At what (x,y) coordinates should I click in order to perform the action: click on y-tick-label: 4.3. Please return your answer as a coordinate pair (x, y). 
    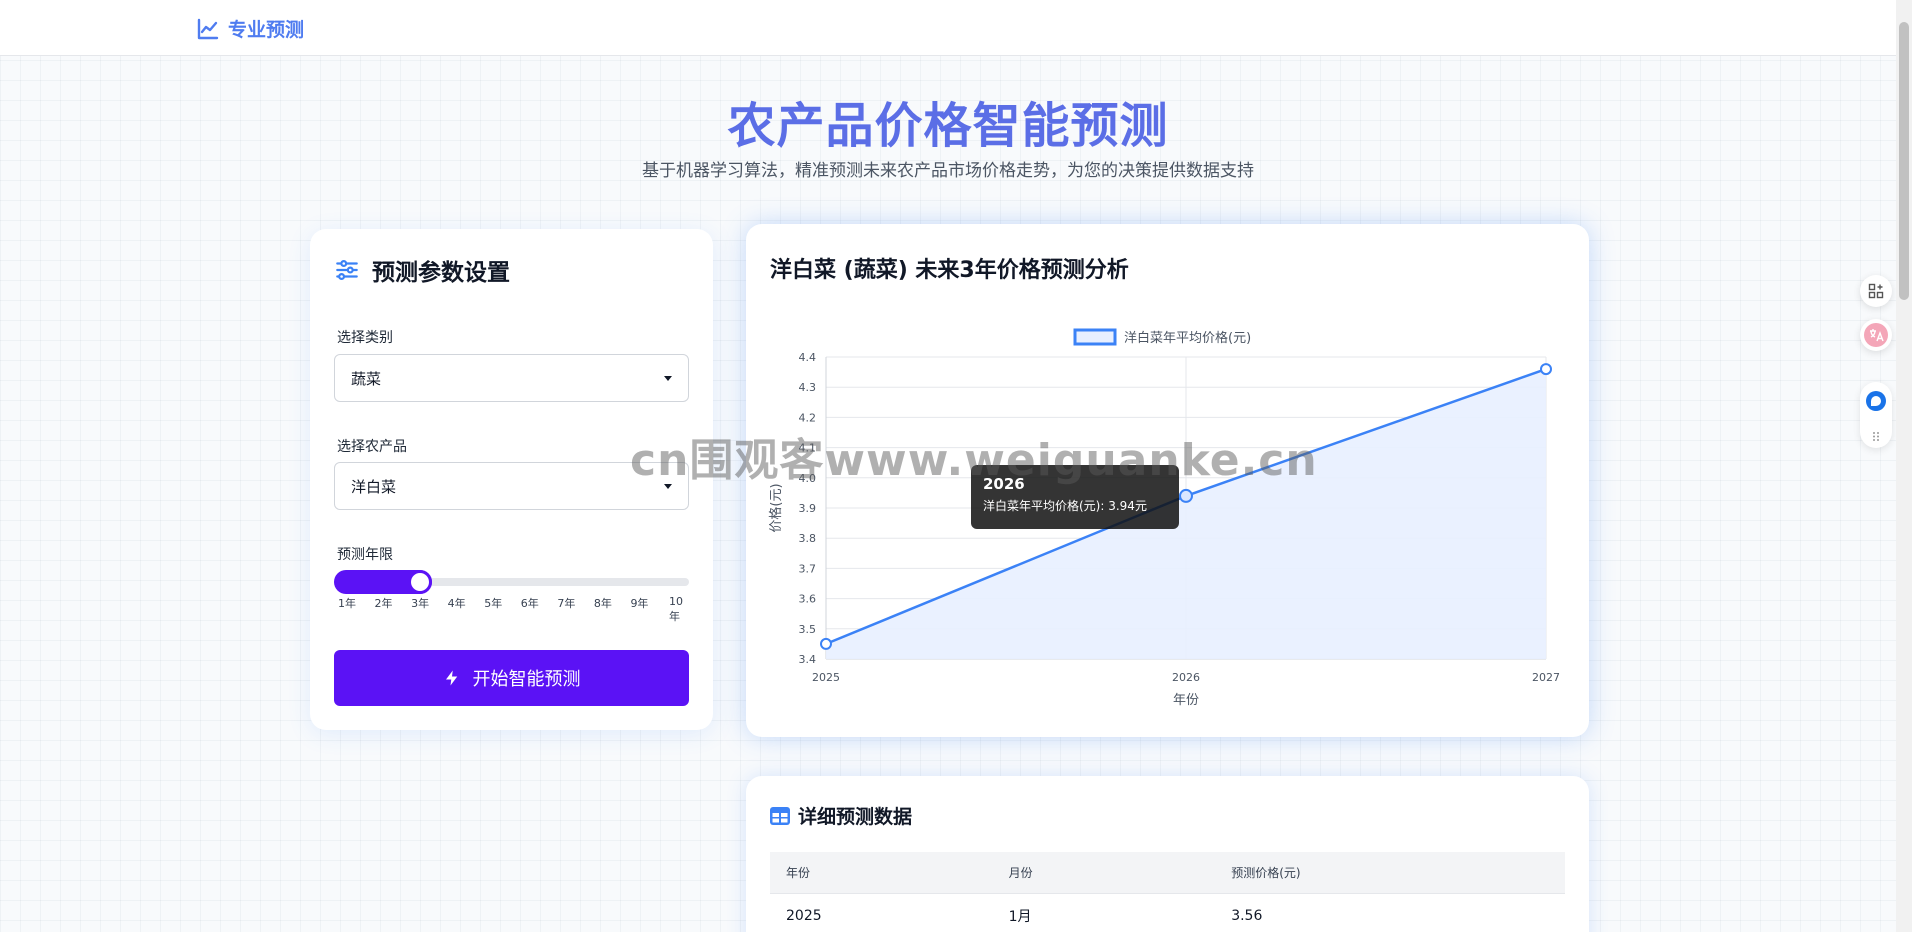
    Looking at the image, I should click on (808, 387).